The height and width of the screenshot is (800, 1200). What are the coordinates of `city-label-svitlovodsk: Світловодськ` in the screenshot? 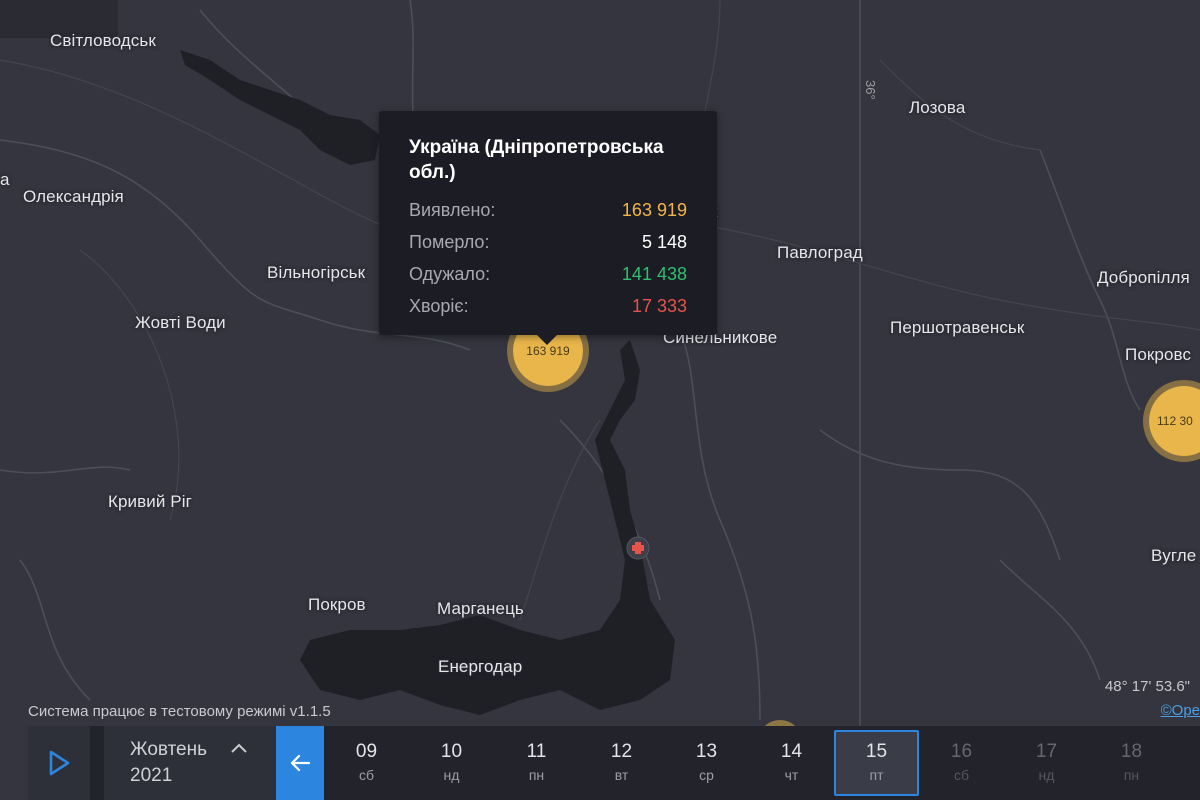 It's located at (103, 40).